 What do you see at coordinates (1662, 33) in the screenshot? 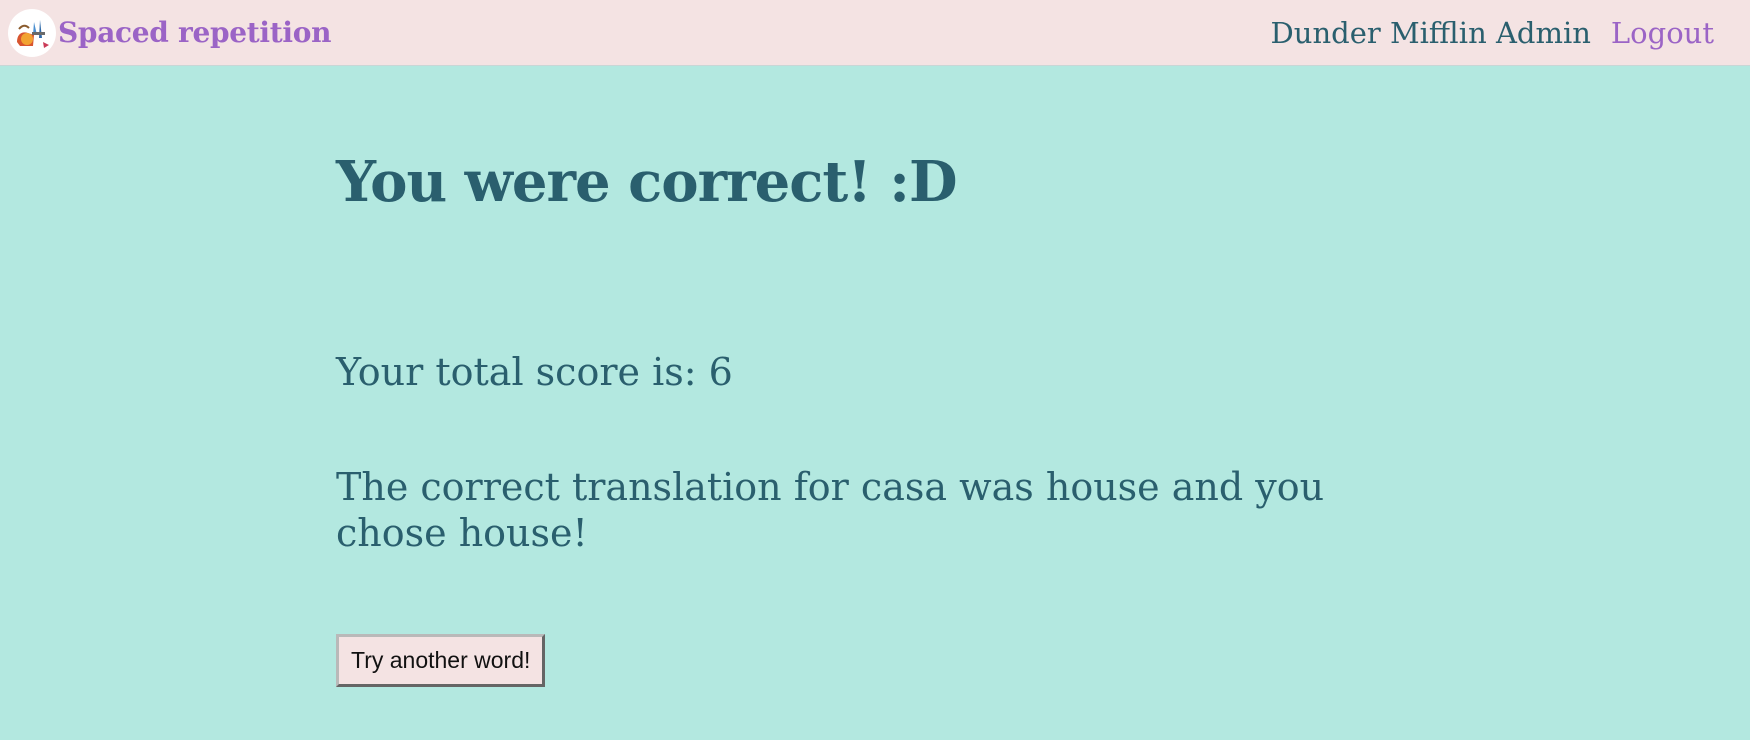
I see `logout-link: Logout` at bounding box center [1662, 33].